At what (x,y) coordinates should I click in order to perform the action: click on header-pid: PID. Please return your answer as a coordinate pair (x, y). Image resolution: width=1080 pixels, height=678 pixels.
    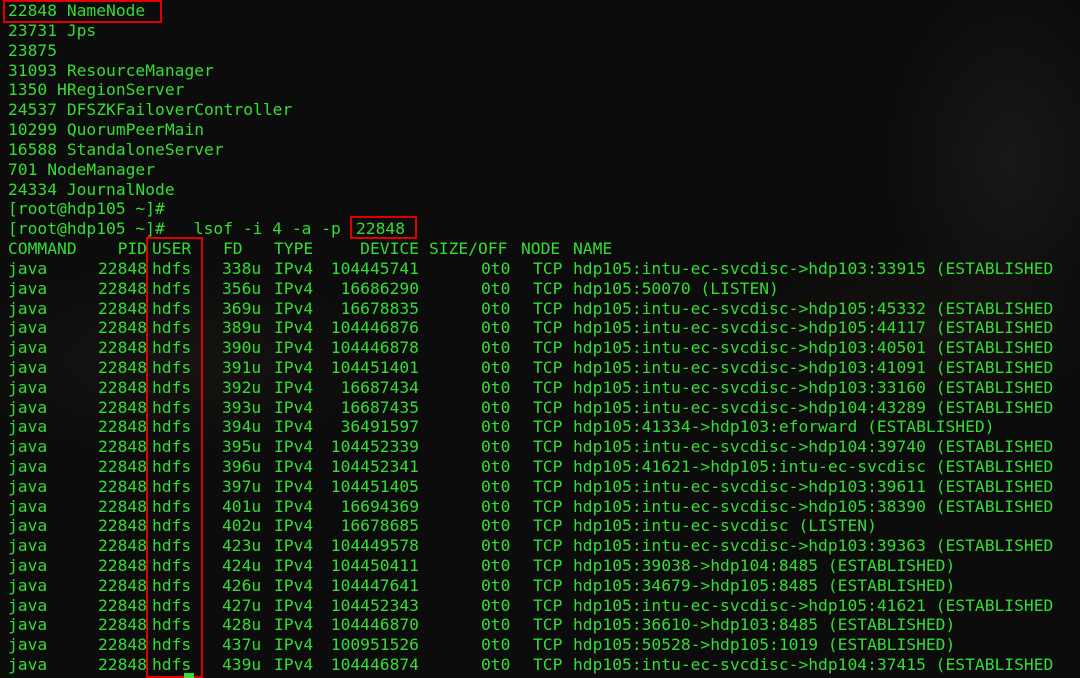
    Looking at the image, I should click on (132, 248).